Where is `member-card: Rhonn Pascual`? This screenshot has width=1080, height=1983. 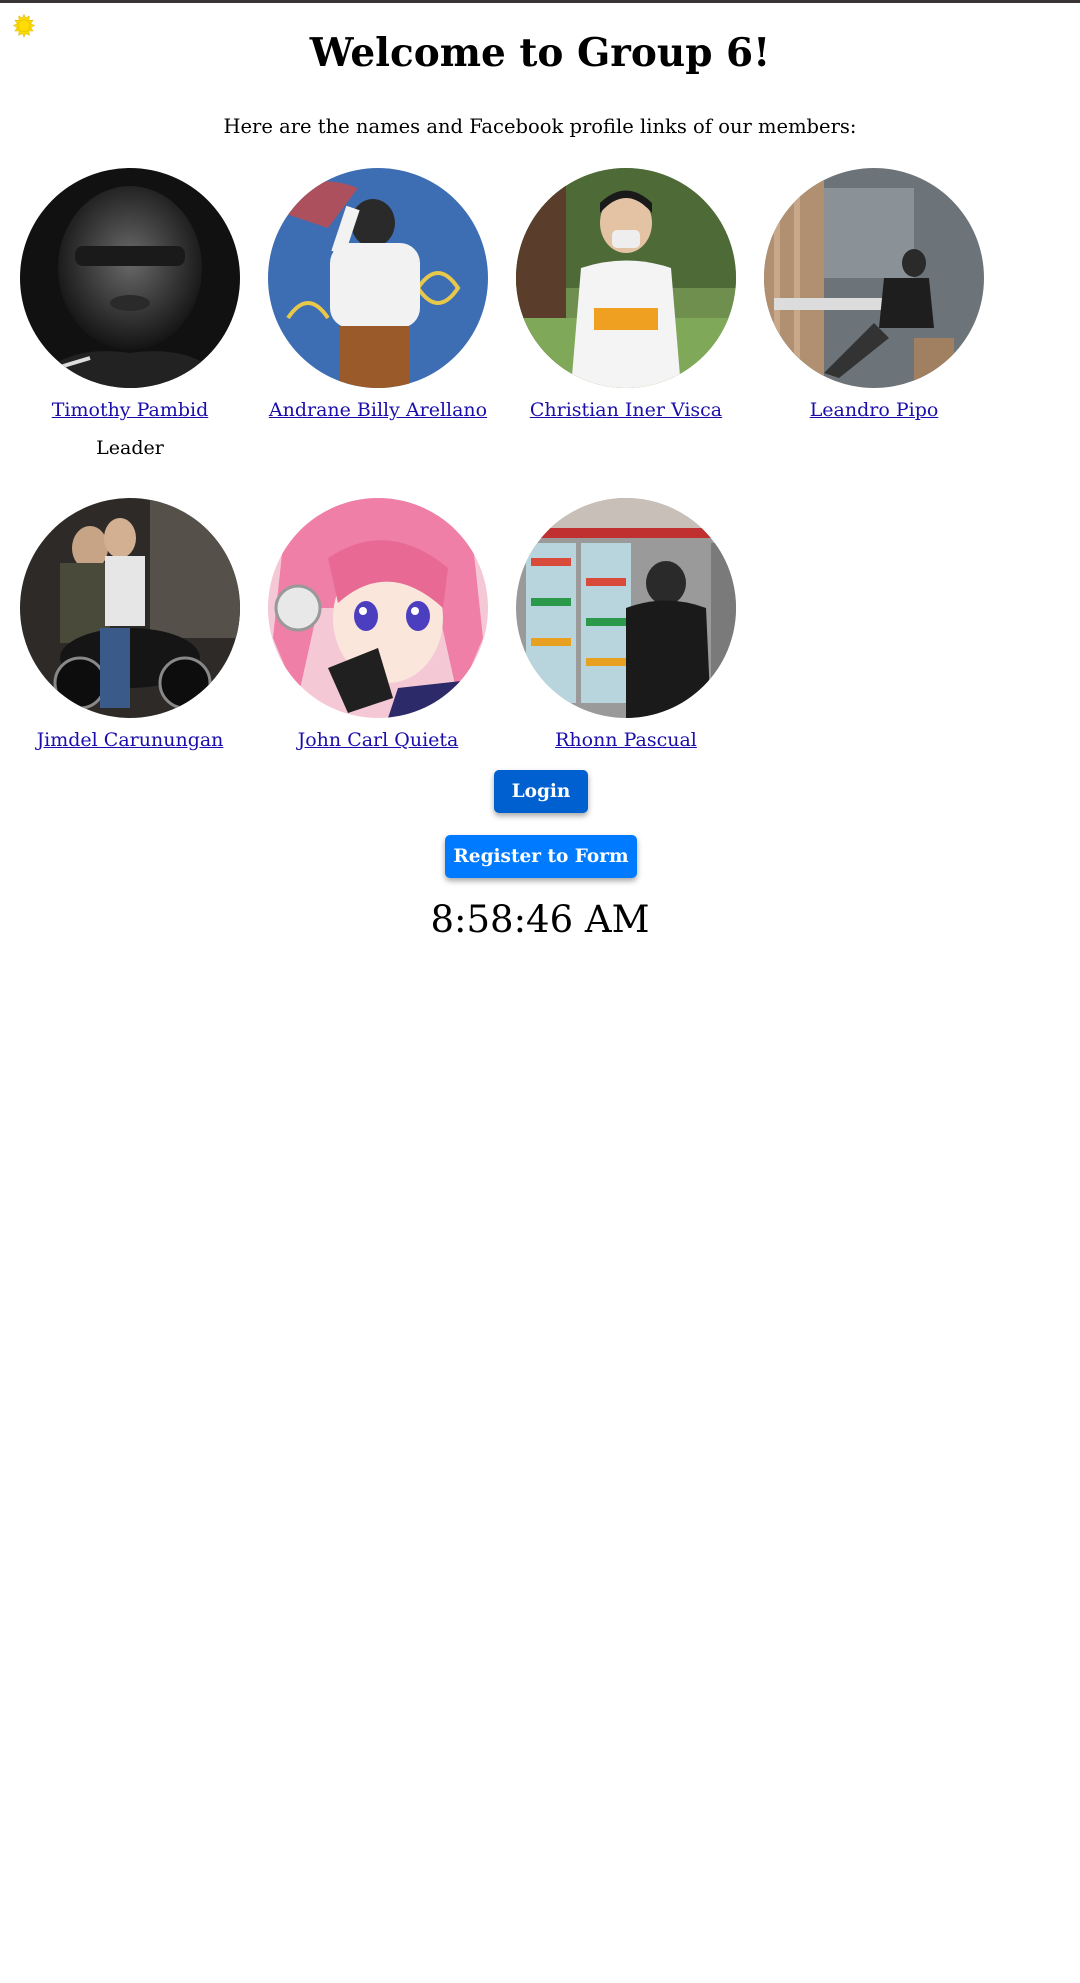
member-card: Rhonn Pascual is located at coordinates (626, 625).